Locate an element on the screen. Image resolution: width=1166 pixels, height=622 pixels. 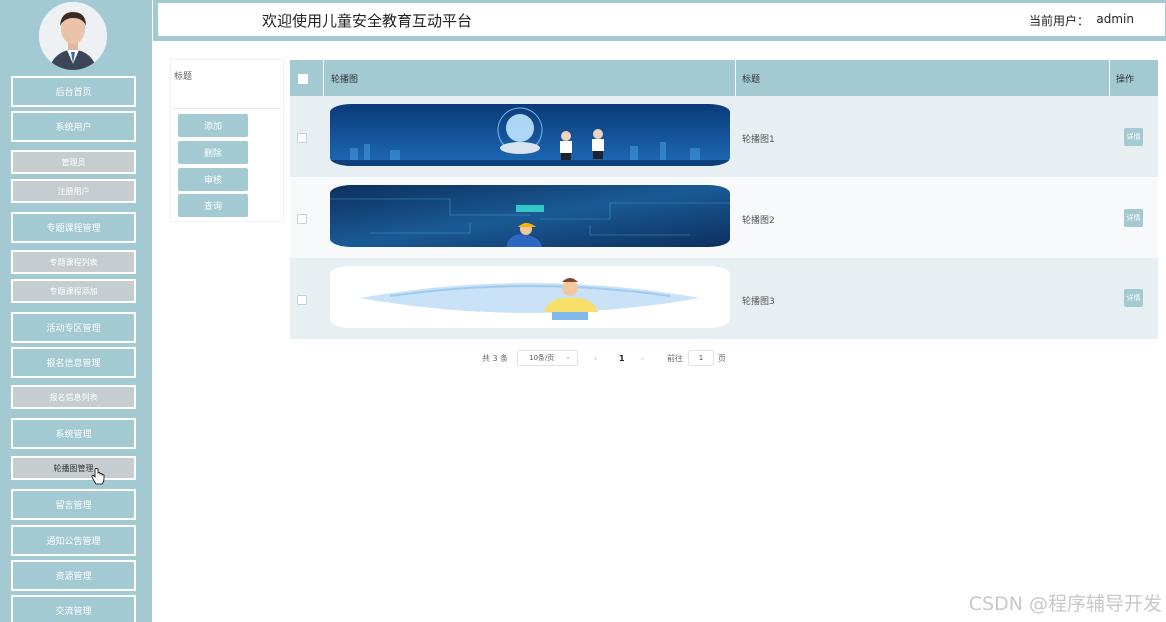
sidebar-item-label: 报名信息列表 is located at coordinates (73, 397).